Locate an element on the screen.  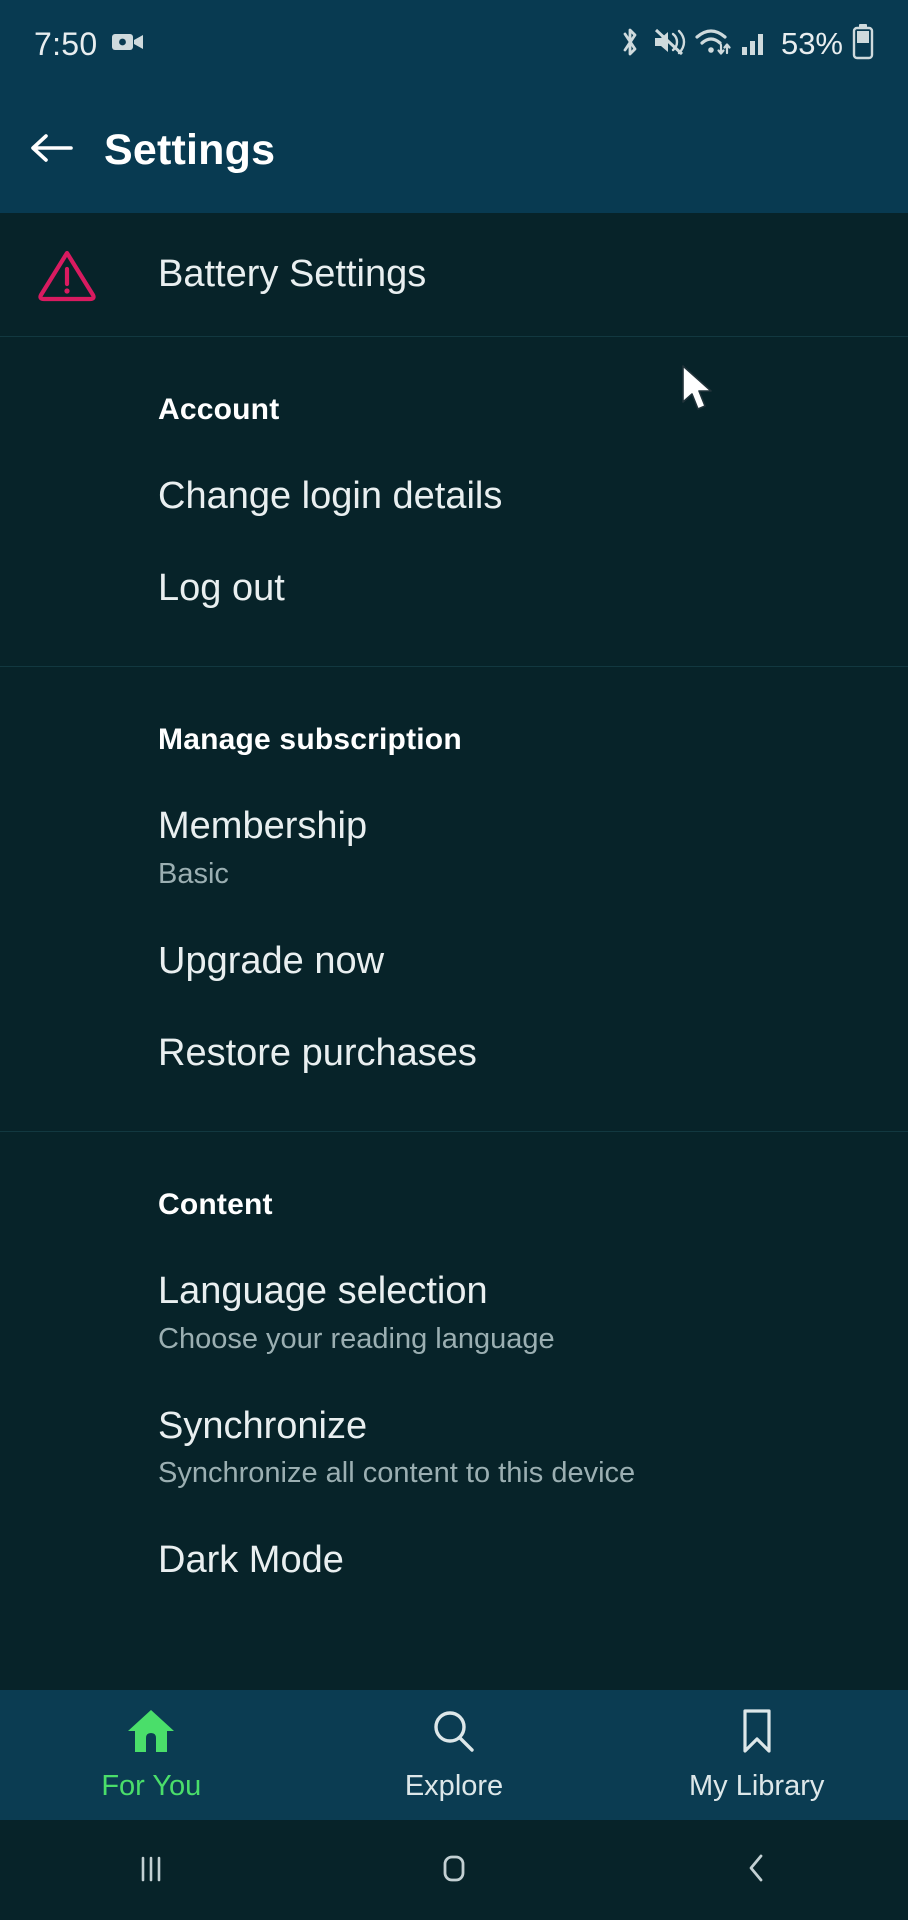
status-bar: 7:50 53% is located at coordinates (454, 44).